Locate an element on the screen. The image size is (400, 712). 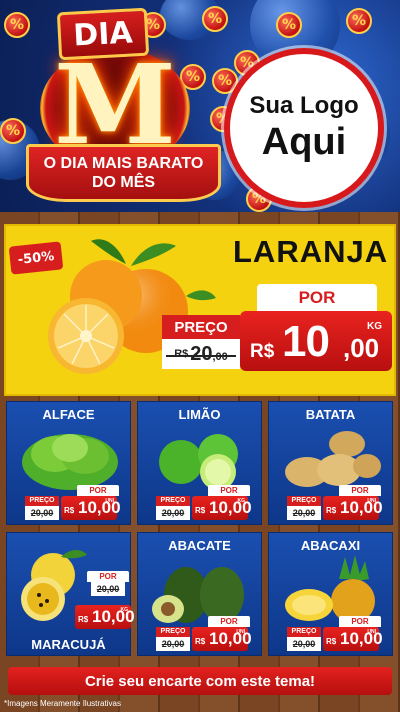
product-name: ALFACE is located at coordinates (68, 414).